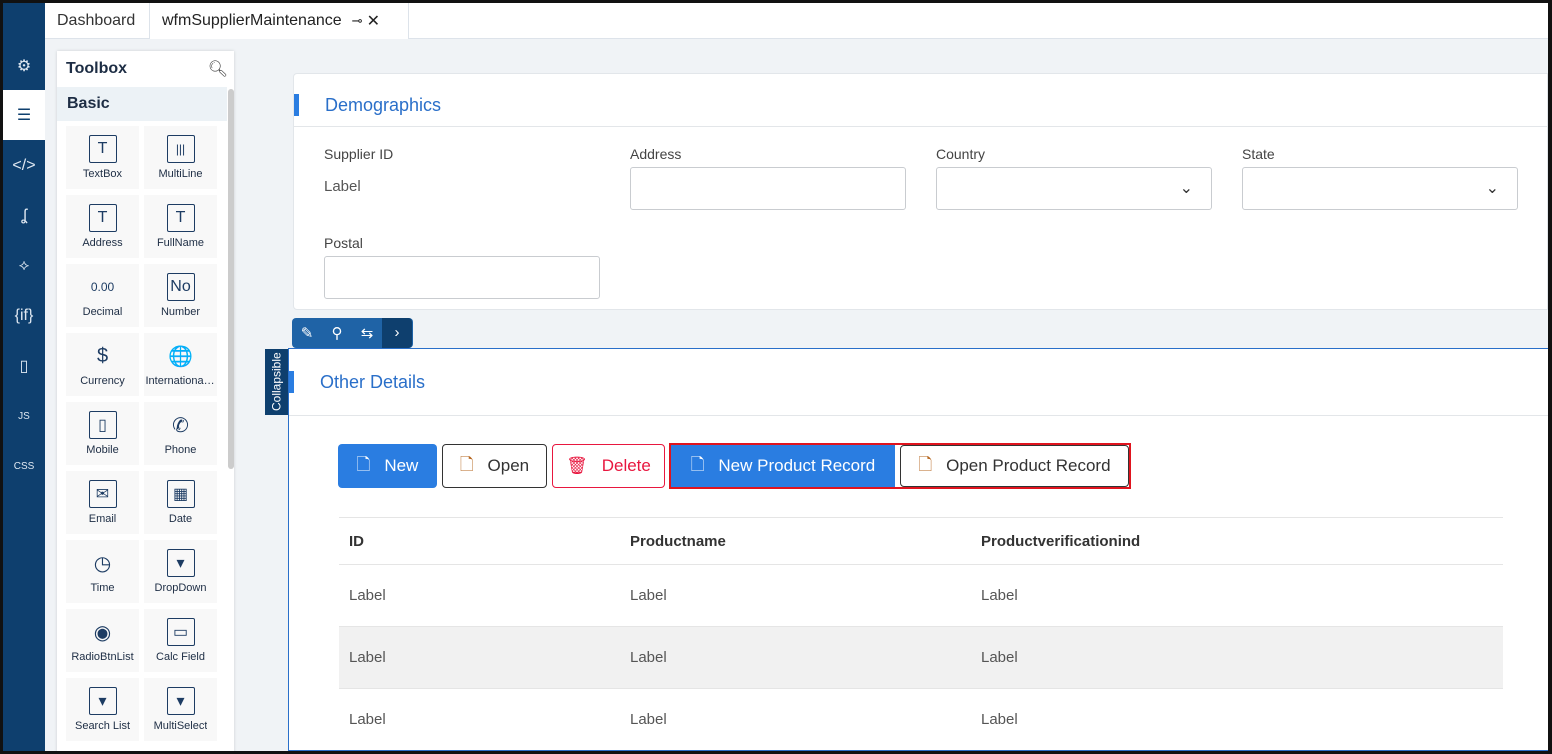 The image size is (1552, 754). I want to click on tablet-icon: ▯, so click(24, 366).